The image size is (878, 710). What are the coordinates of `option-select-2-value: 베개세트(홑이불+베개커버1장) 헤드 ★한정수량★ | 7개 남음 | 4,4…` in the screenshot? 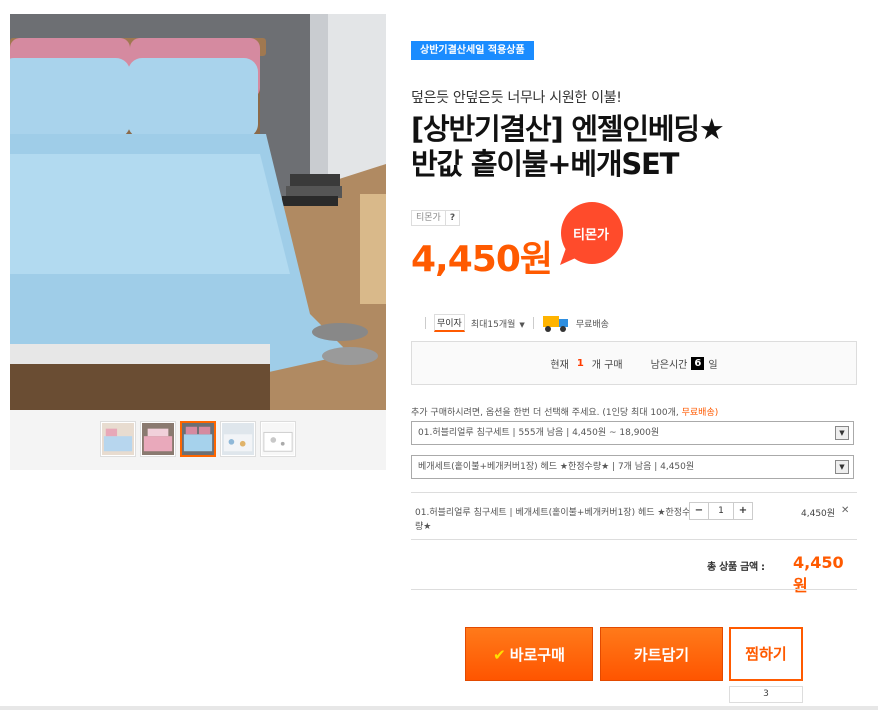 It's located at (556, 467).